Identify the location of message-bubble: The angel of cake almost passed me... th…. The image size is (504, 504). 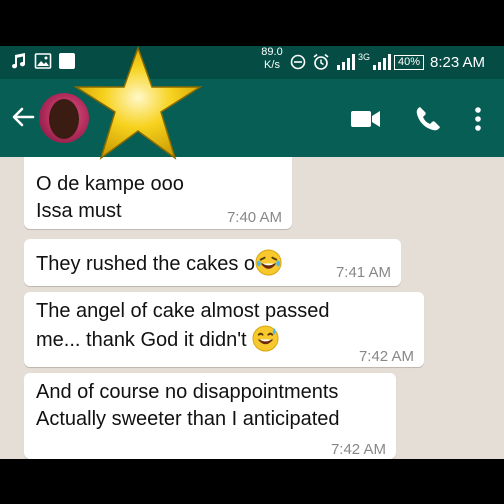
(224, 329).